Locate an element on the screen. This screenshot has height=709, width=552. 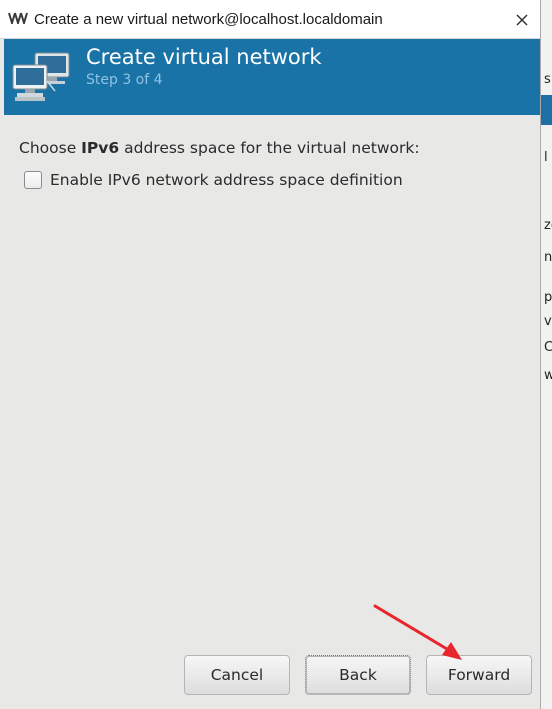
prompt-prefix: Choose is located at coordinates (50, 148).